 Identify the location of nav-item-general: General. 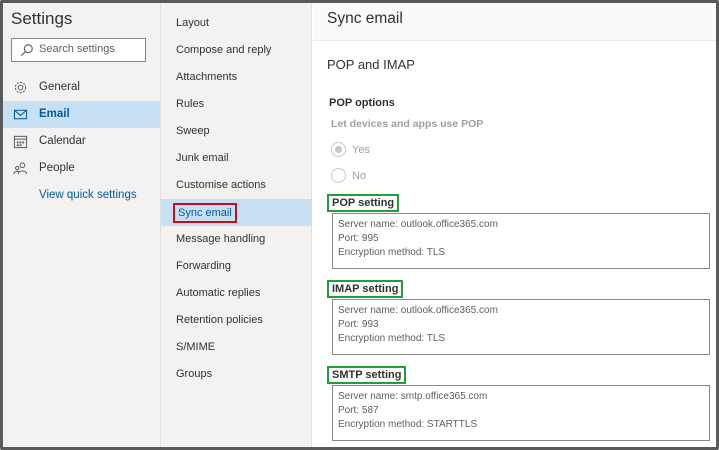
(81, 87).